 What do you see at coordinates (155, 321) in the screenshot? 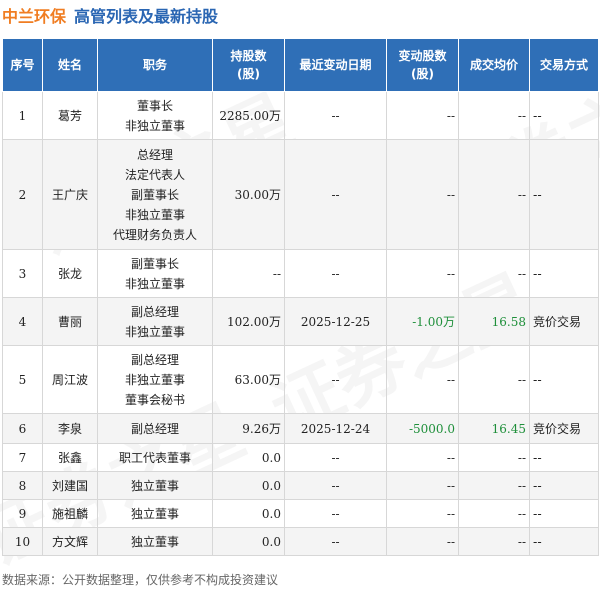
I see `cell-positions: 副总经理 非独立董事` at bounding box center [155, 321].